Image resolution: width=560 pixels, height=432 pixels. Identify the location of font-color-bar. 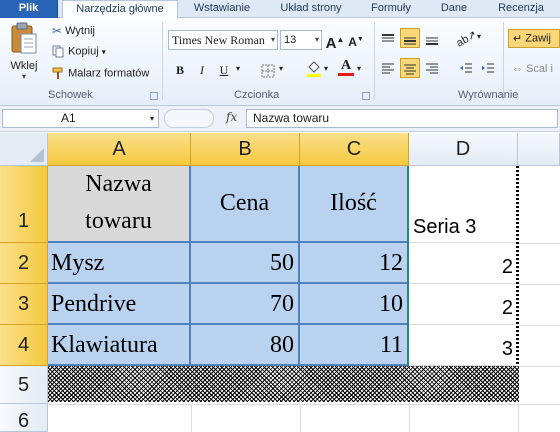
(346, 74).